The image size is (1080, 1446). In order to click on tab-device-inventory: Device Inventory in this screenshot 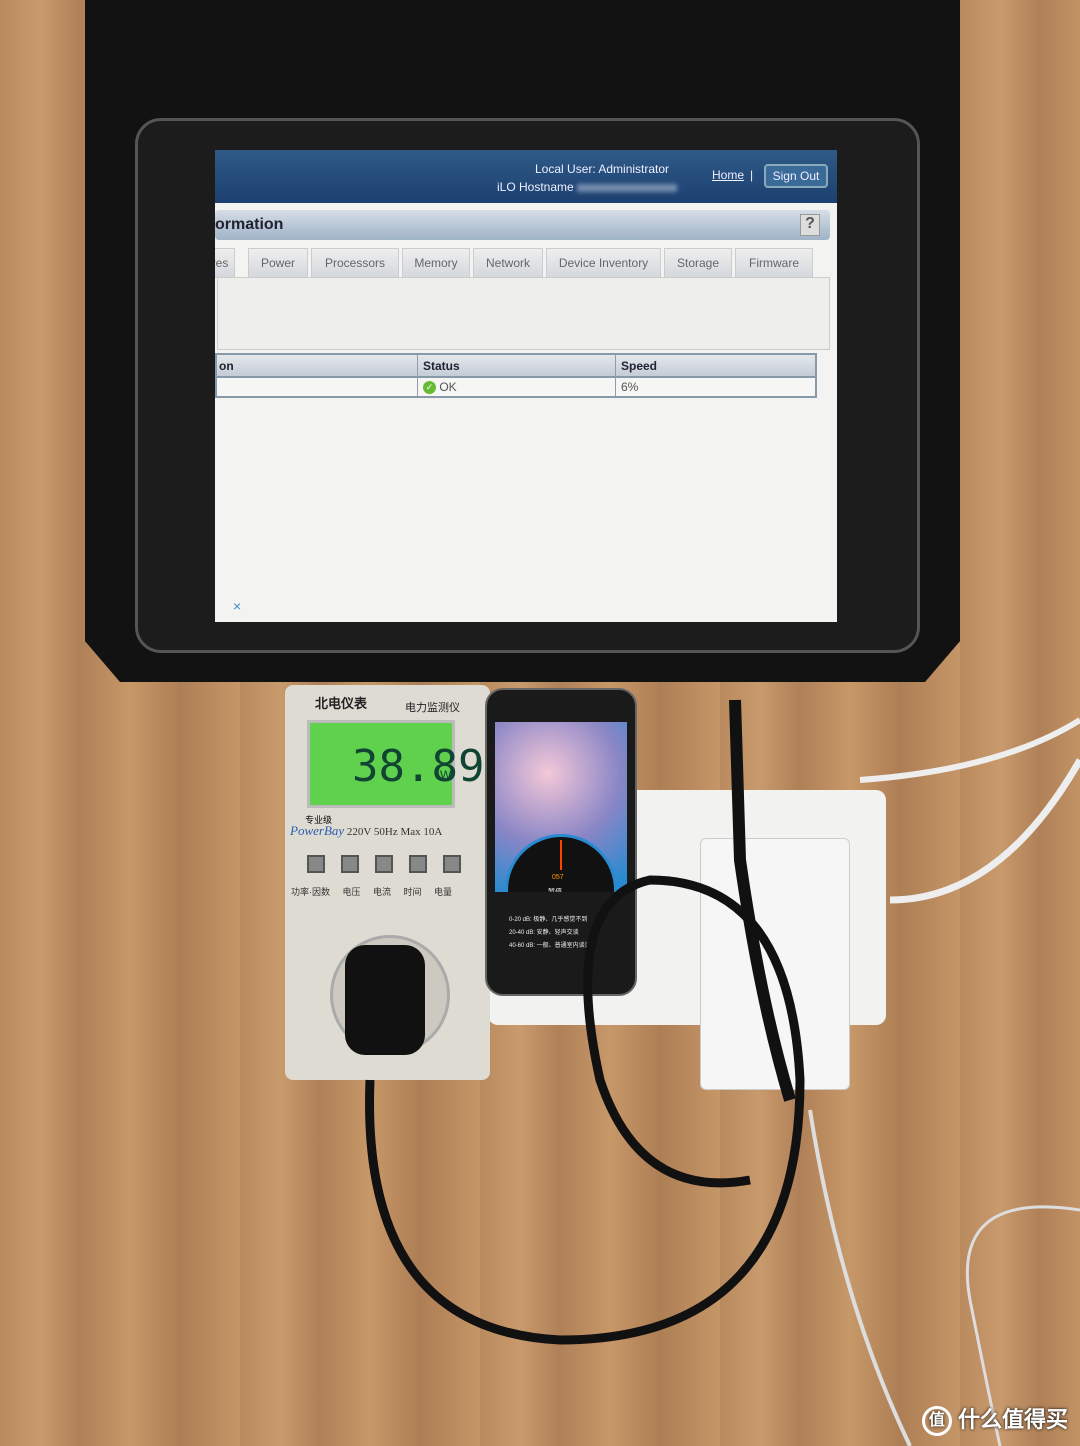, I will do `click(603, 263)`.